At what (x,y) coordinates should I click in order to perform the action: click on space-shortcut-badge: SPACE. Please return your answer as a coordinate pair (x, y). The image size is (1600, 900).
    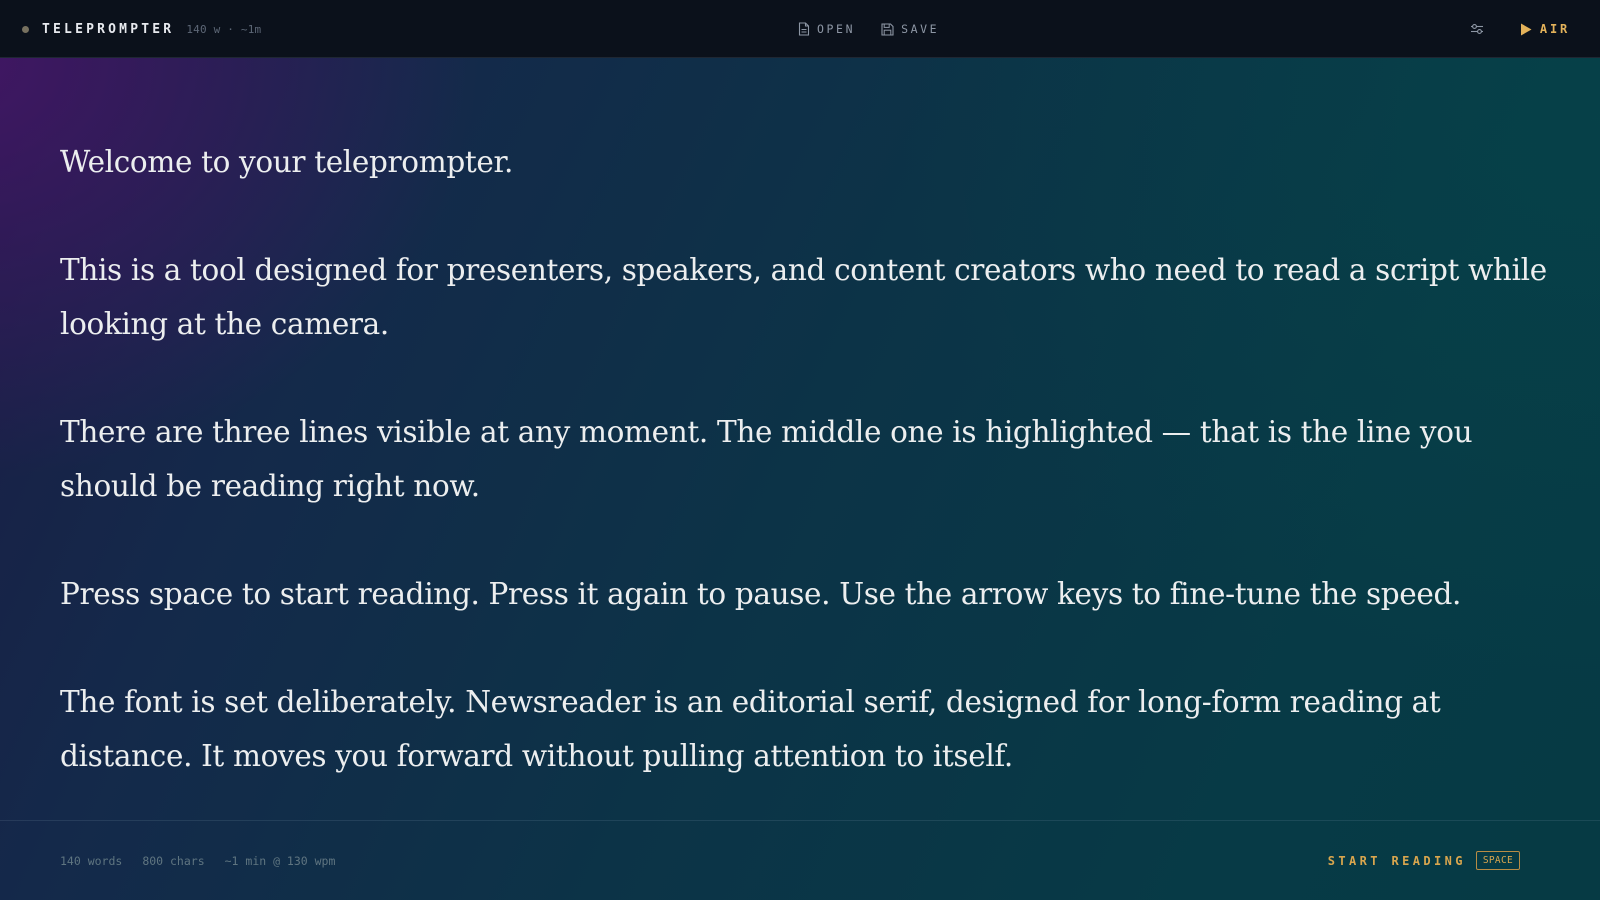
    Looking at the image, I should click on (1497, 860).